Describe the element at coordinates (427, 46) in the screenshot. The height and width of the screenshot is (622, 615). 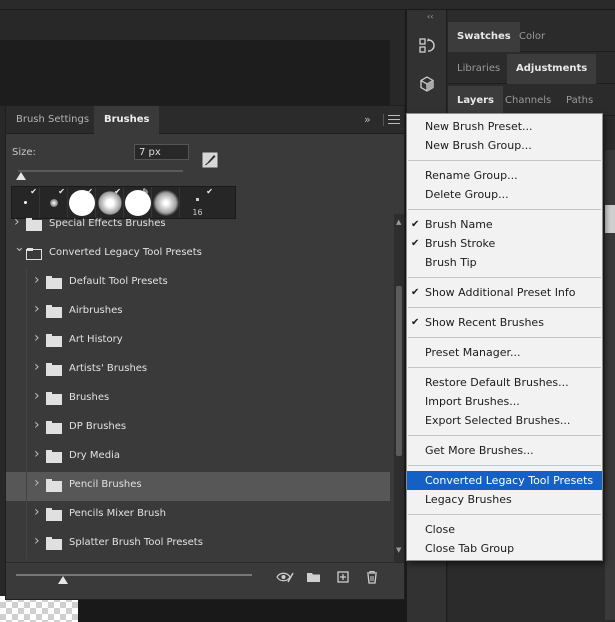
I see `history-panel-icon` at that location.